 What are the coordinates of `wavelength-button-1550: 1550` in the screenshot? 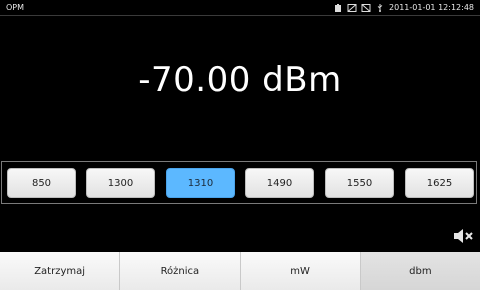 It's located at (359, 183).